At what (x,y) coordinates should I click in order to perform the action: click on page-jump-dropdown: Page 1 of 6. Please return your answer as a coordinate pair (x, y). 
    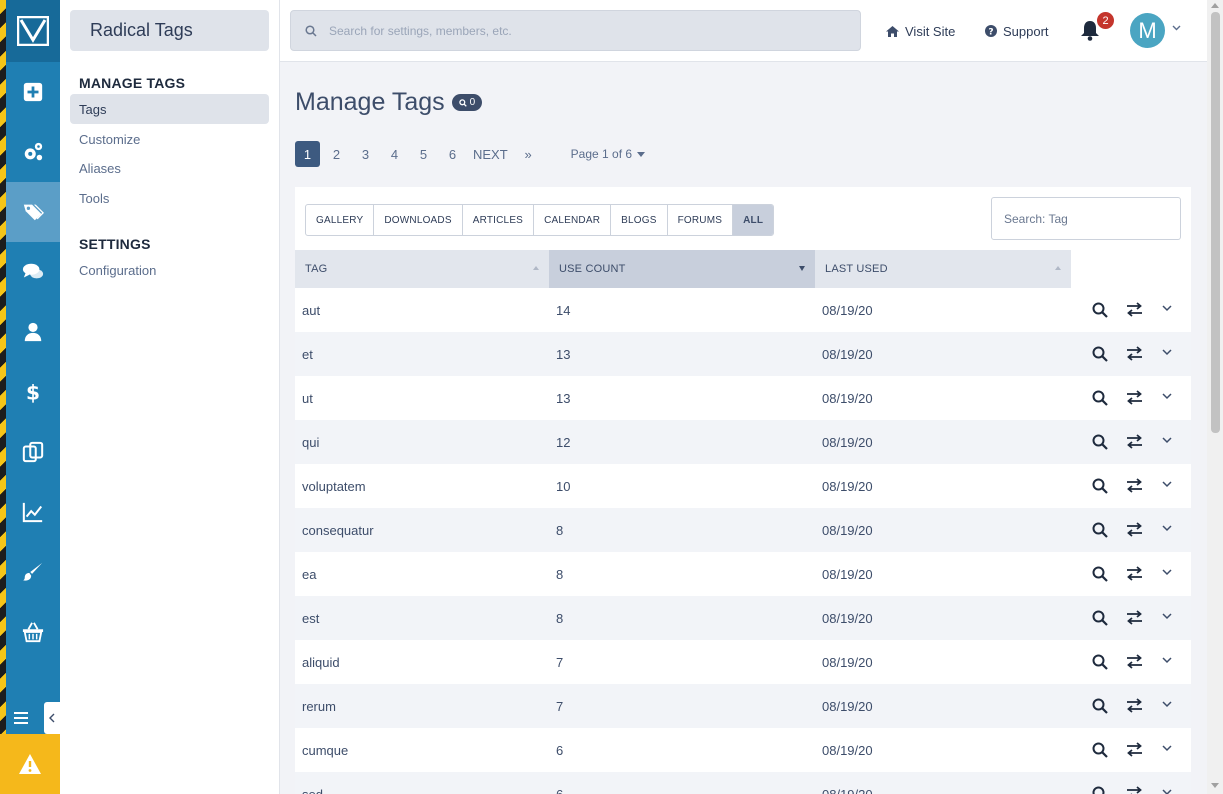
    Looking at the image, I should click on (608, 154).